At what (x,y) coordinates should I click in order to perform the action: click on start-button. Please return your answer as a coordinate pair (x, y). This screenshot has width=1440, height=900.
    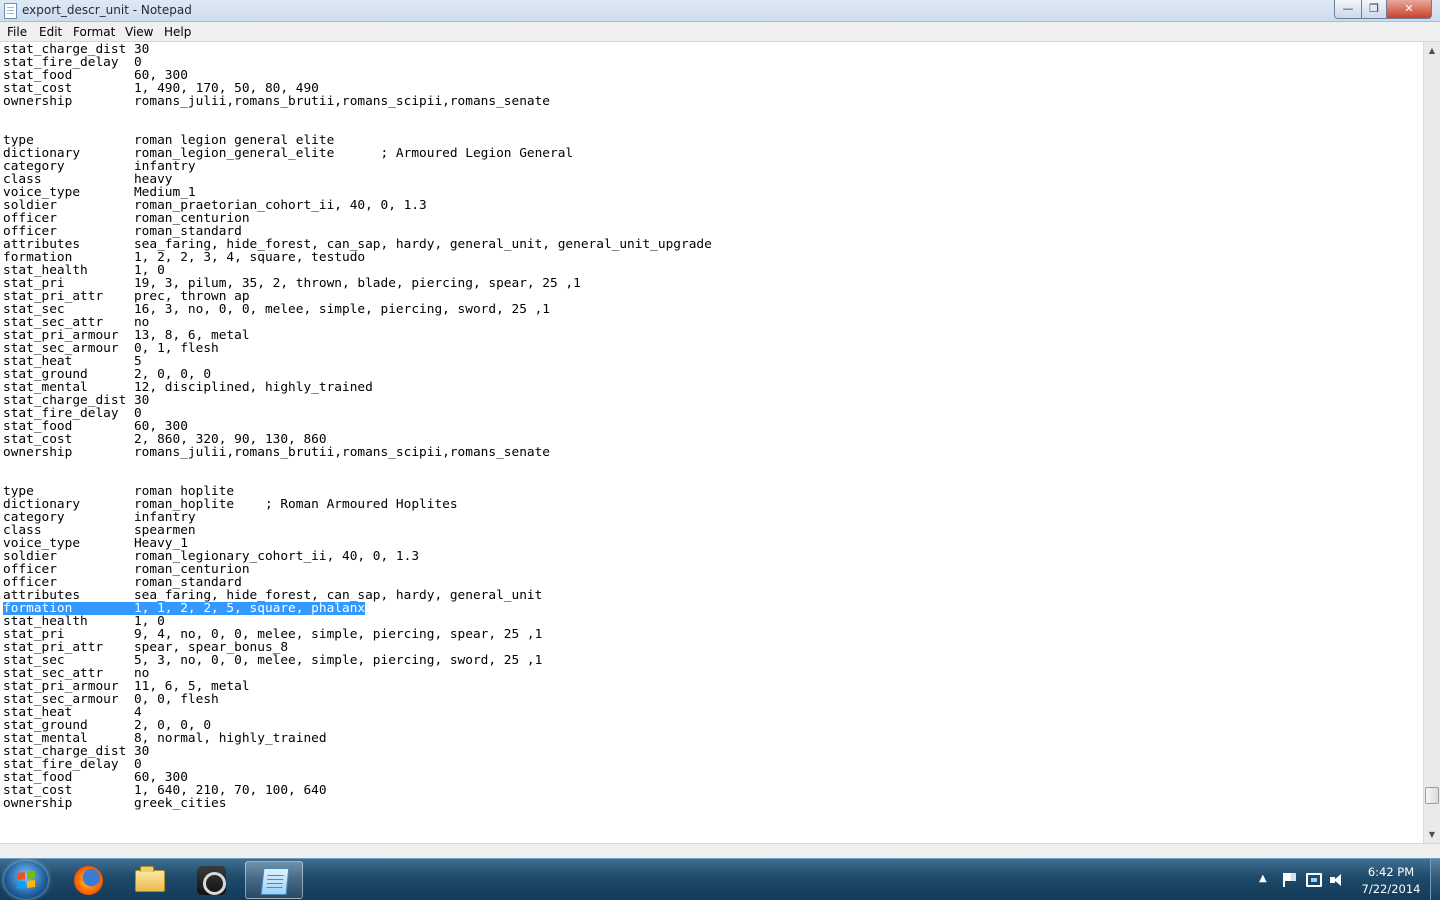
    Looking at the image, I should click on (26, 880).